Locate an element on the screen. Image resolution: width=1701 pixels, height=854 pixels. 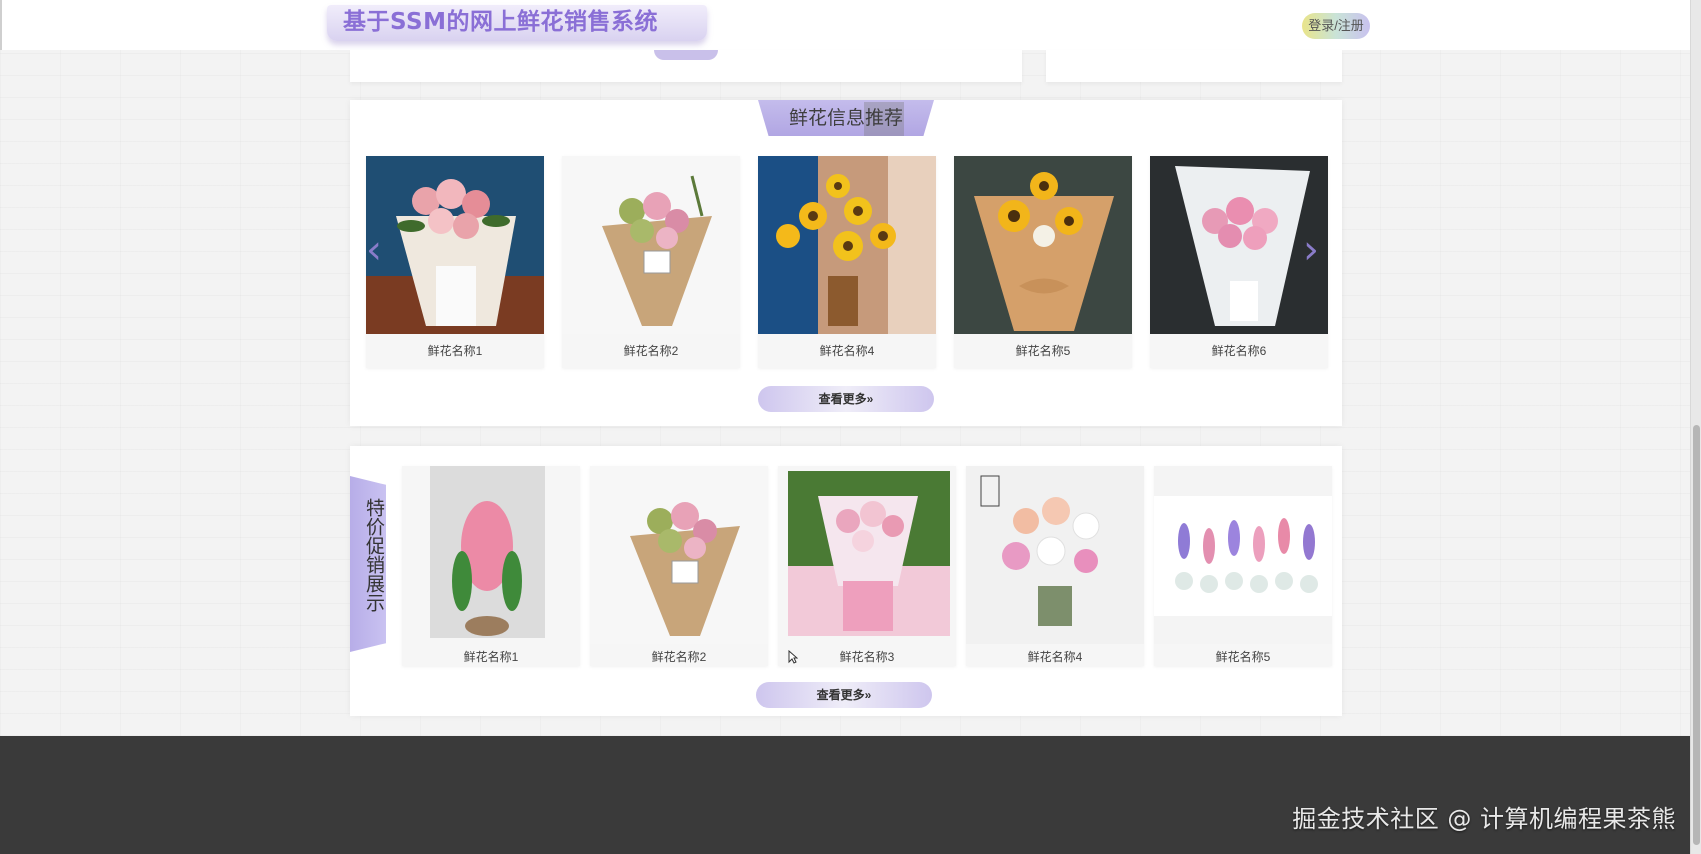
previous-more-button is located at coordinates (686, 55).